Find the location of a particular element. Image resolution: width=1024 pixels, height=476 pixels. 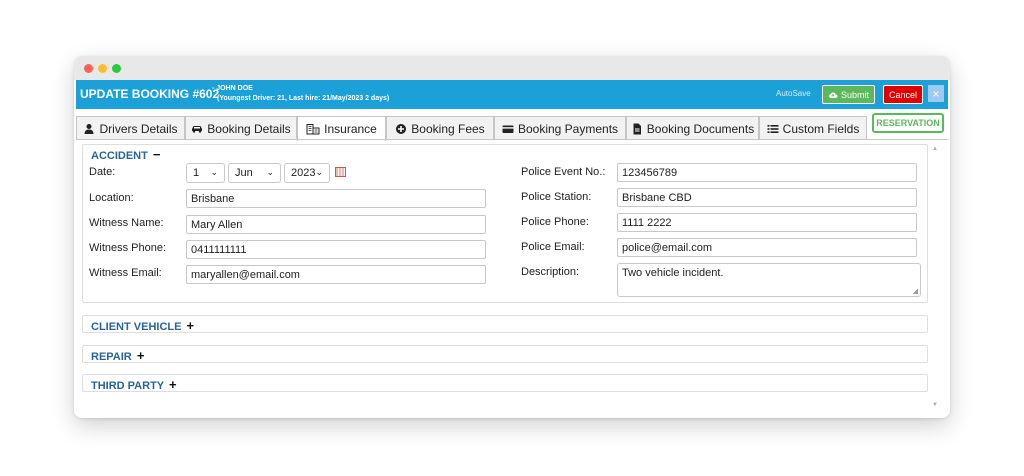

list-icon is located at coordinates (773, 128).